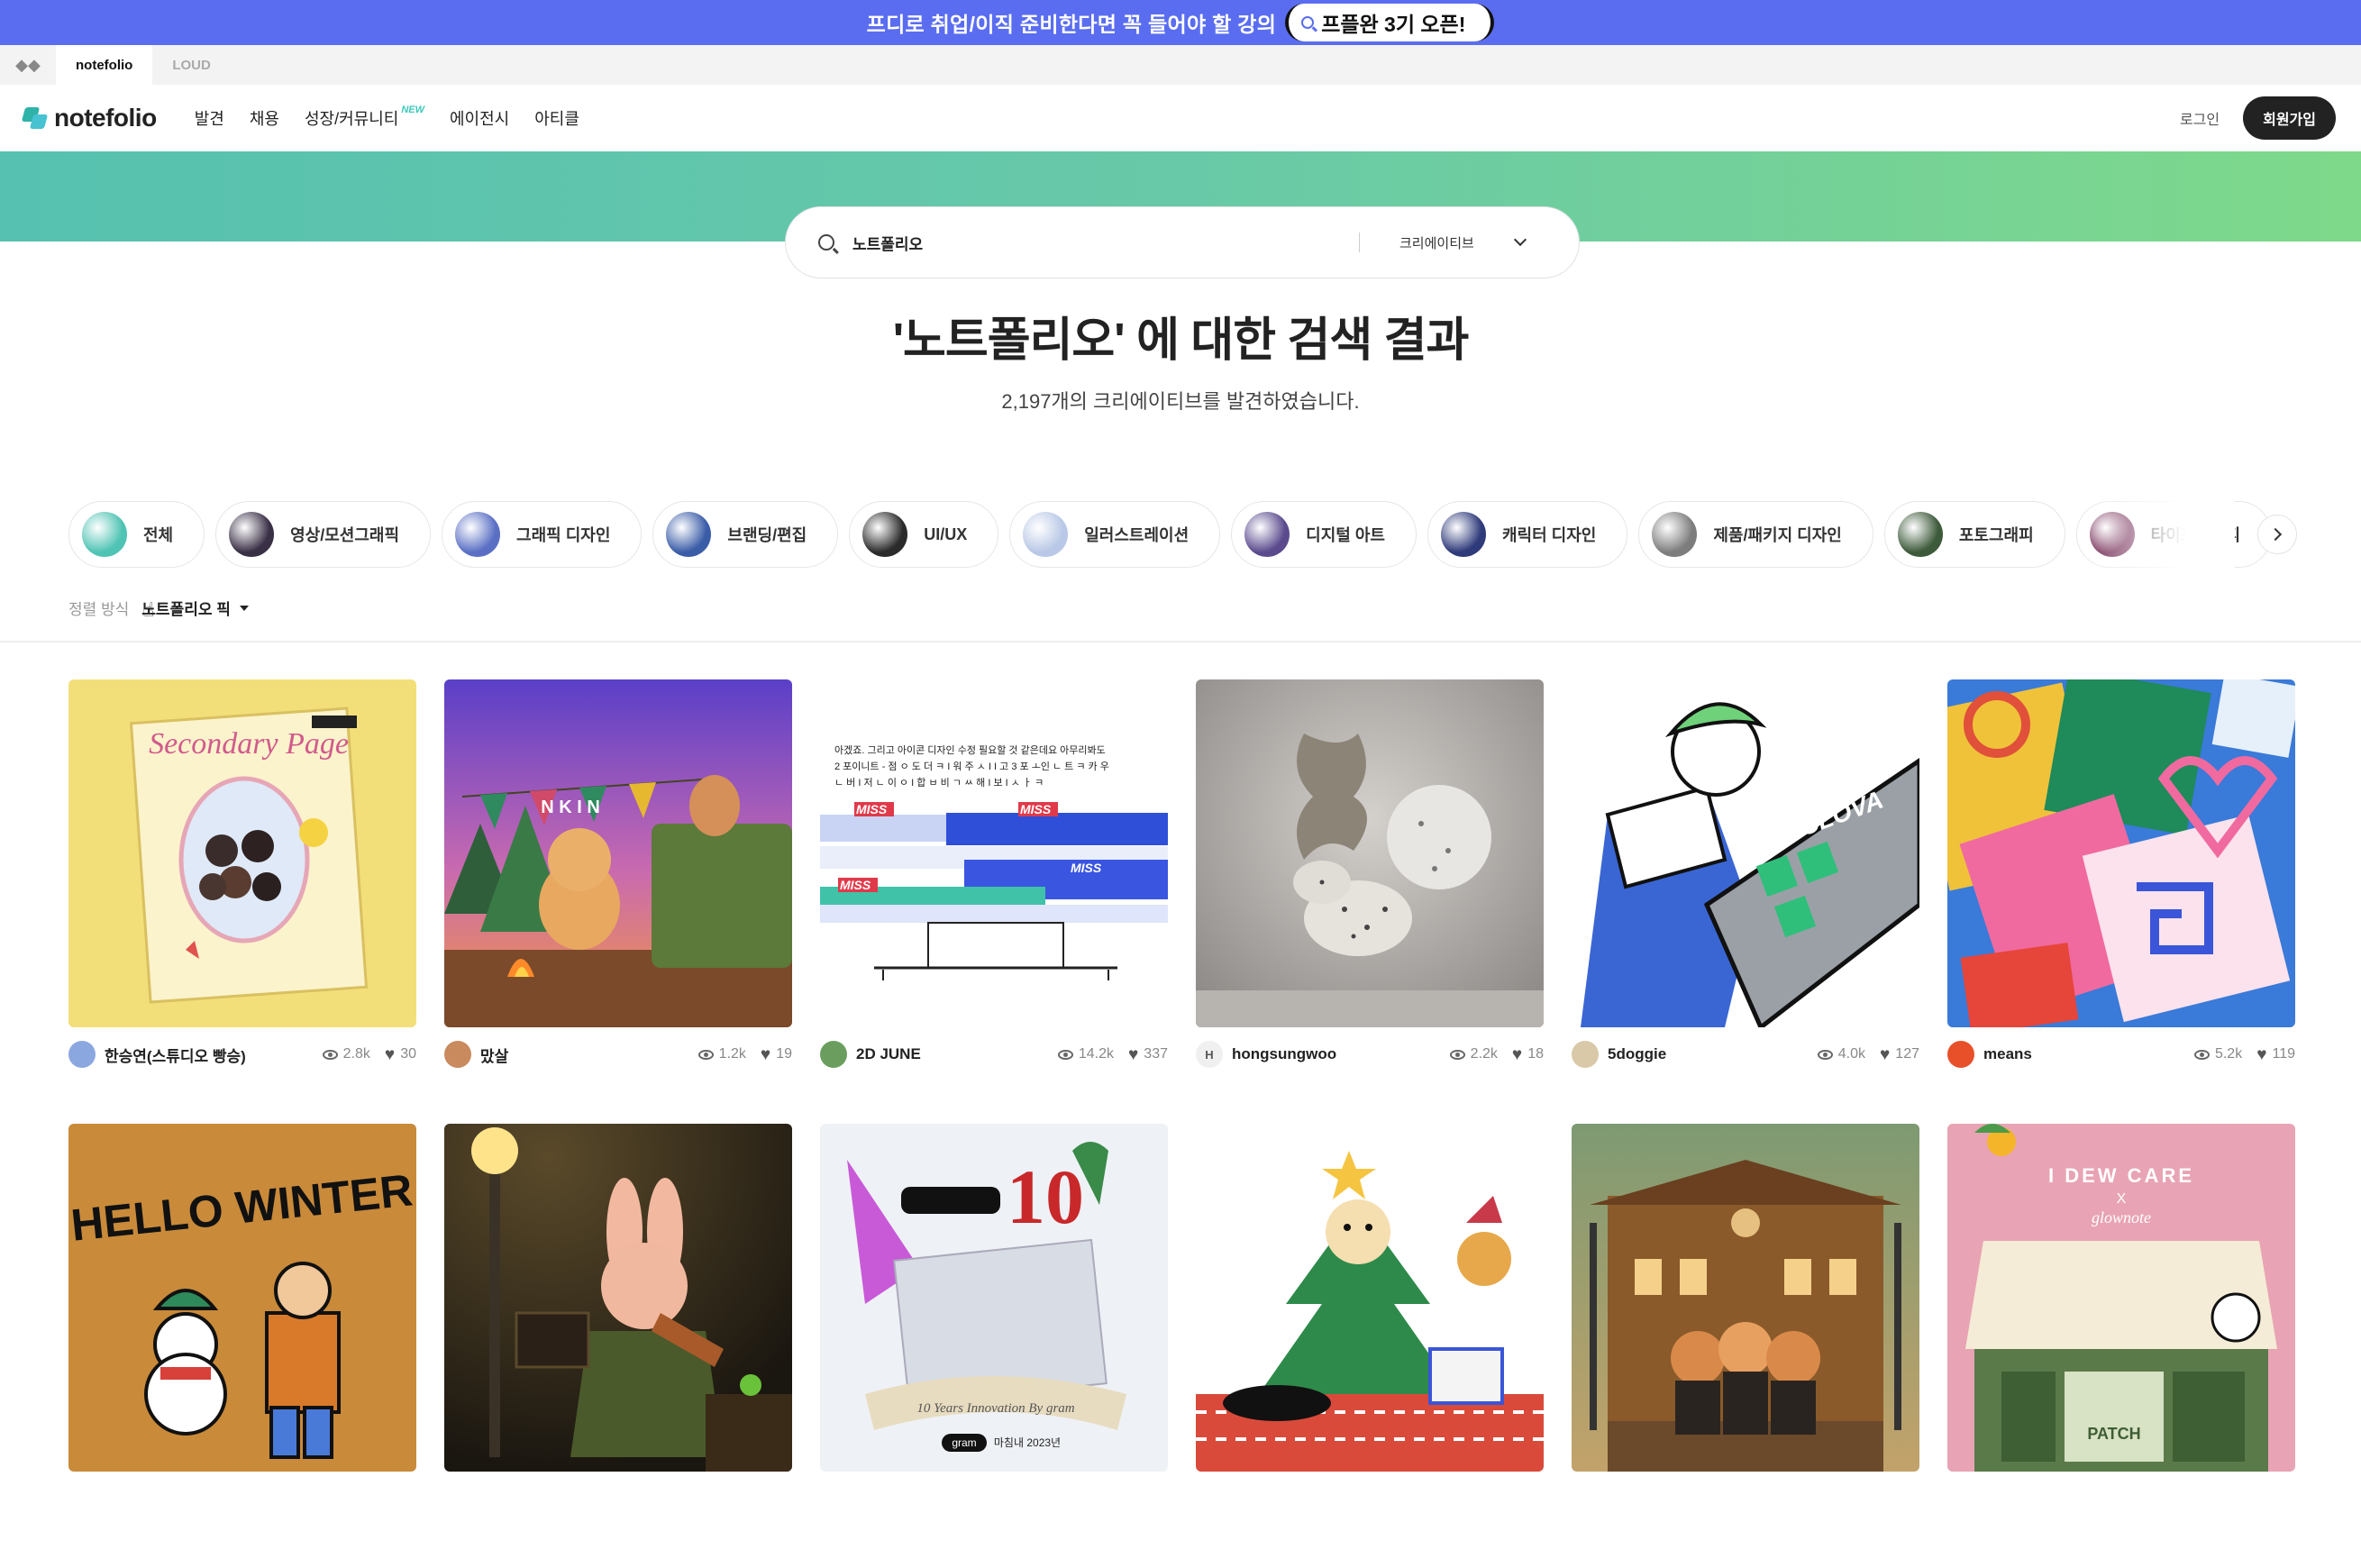 Image resolution: width=2361 pixels, height=1568 pixels. I want to click on category-chip: 일러스트레이션, so click(1115, 534).